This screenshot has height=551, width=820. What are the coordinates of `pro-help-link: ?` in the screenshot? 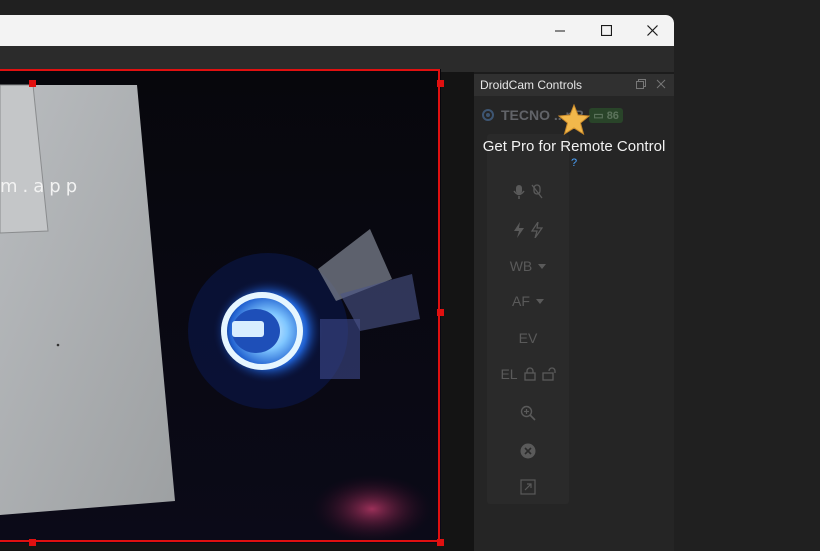 It's located at (574, 163).